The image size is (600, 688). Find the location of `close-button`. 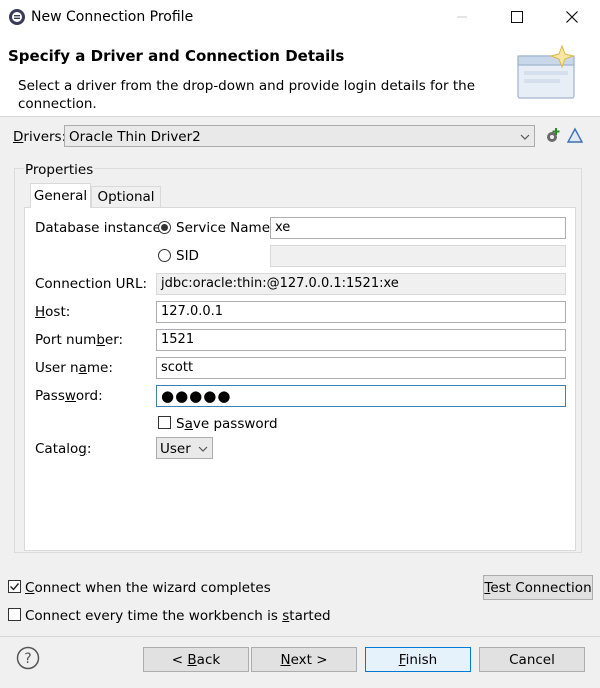

close-button is located at coordinates (572, 17).